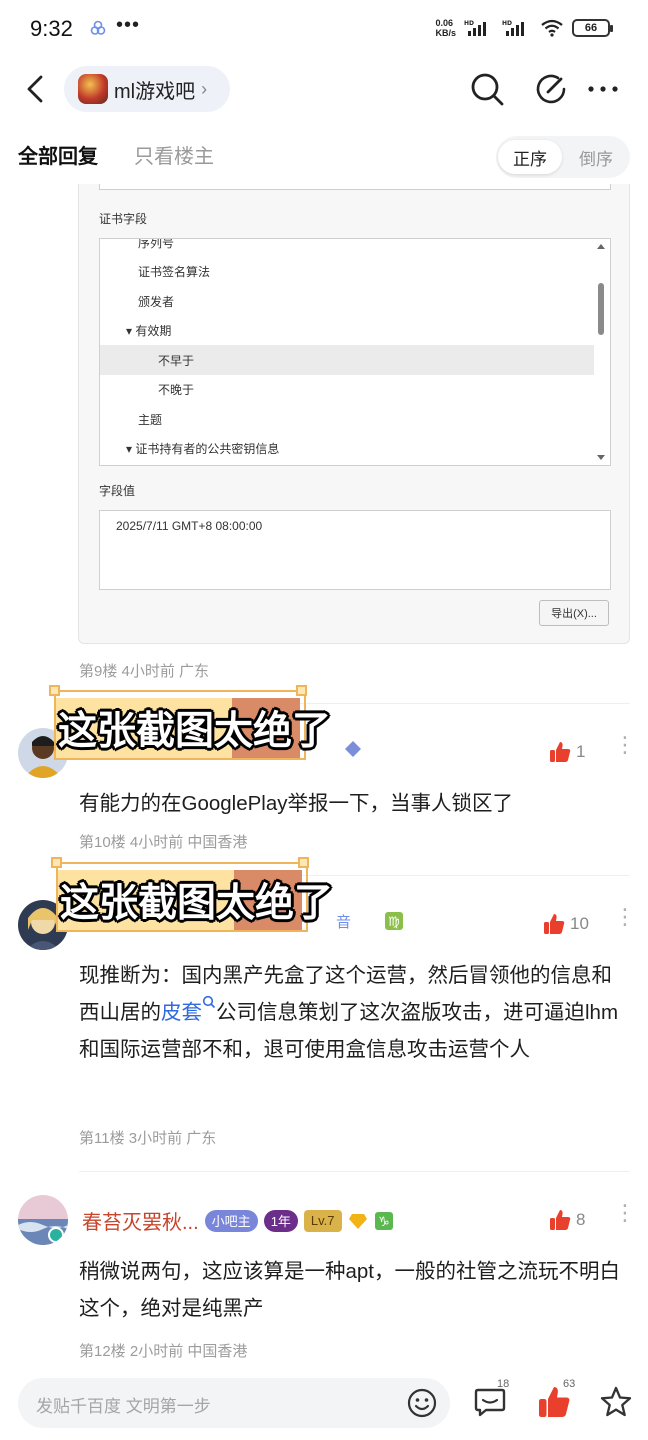 This screenshot has width=648, height=1440. What do you see at coordinates (280, 1220) in the screenshot?
I see `member-year-badge: 1年` at bounding box center [280, 1220].